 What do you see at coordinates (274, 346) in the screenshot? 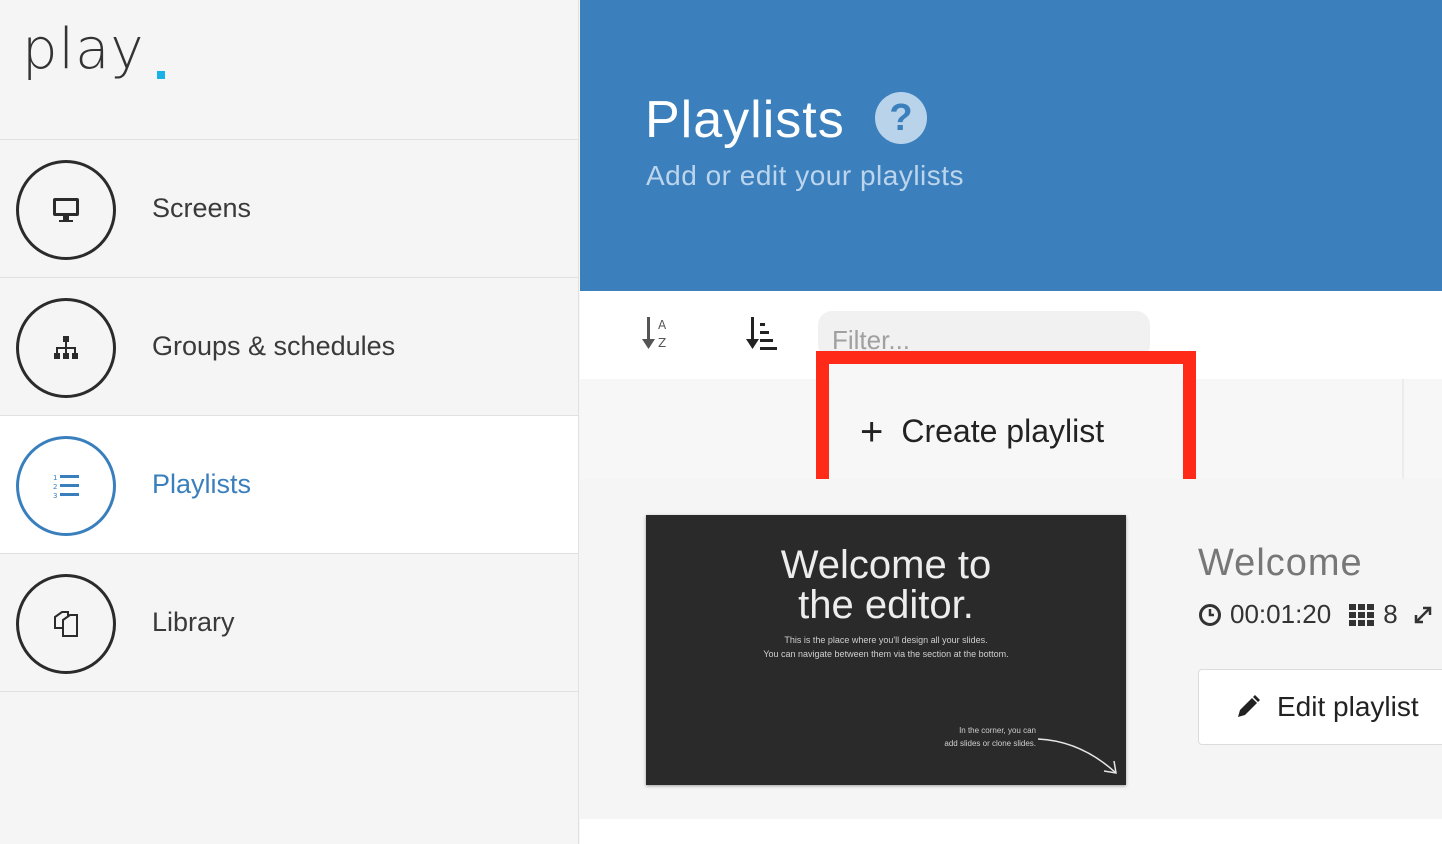
I see `sidebar-item-label: Groups & schedules` at bounding box center [274, 346].